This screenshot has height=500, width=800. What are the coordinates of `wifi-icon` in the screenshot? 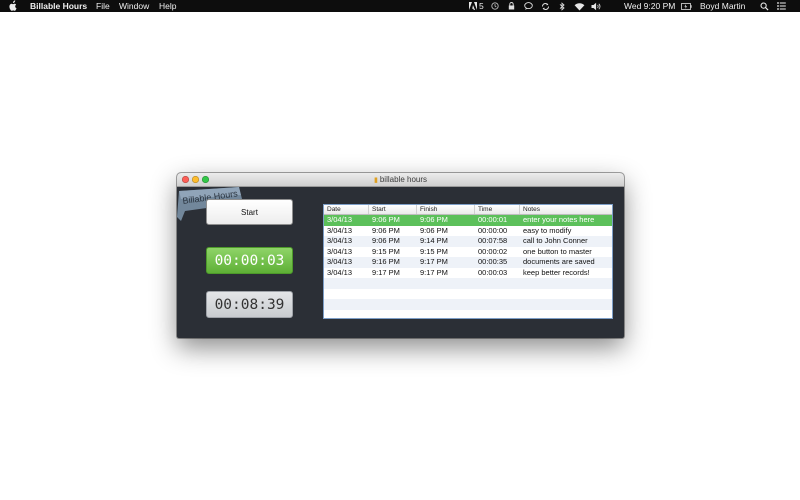 It's located at (579, 6).